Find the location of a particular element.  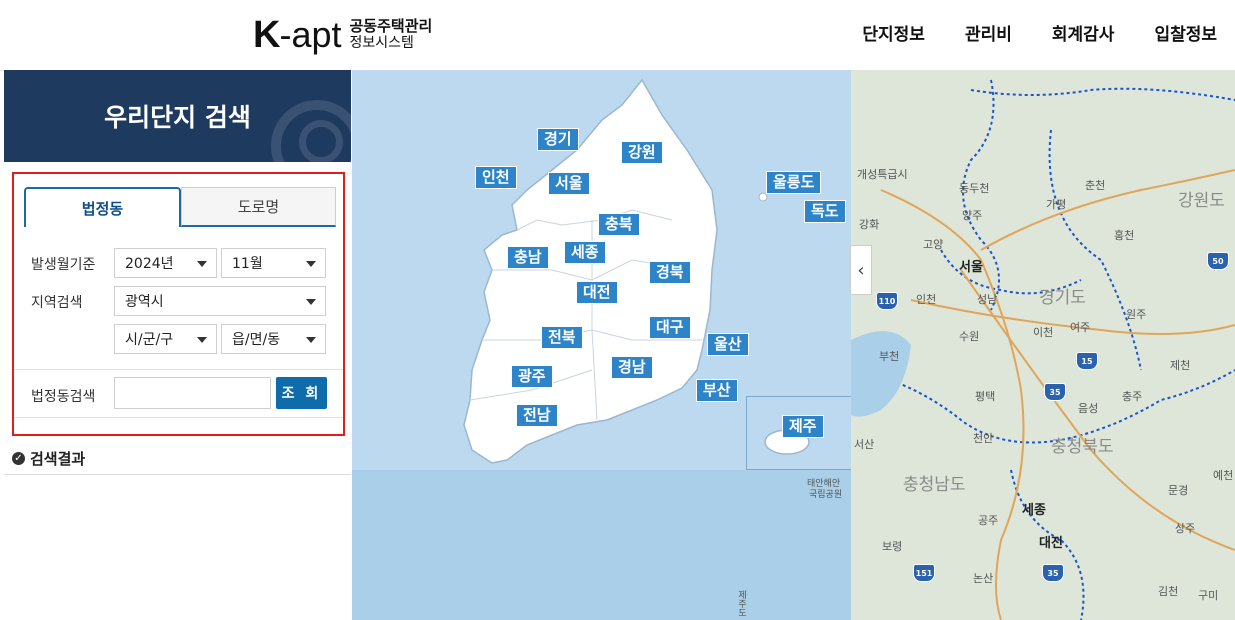

region-busan: 부산 is located at coordinates (717, 390).